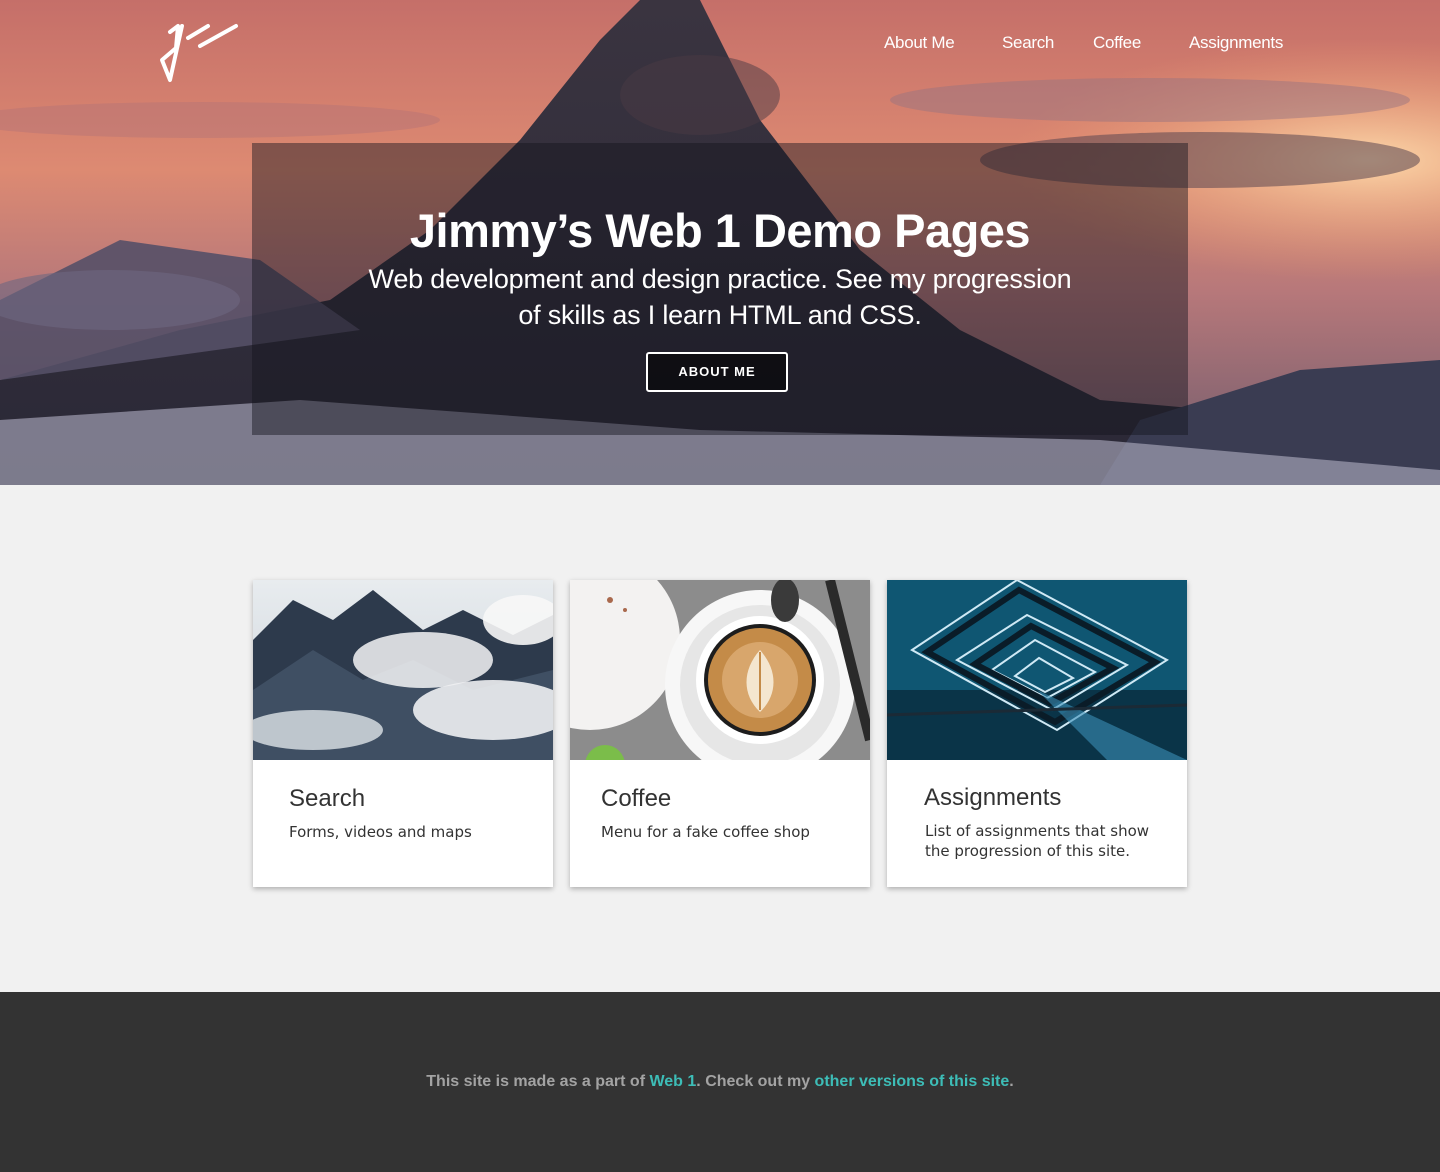 This screenshot has width=1440, height=1172. Describe the element at coordinates (380, 832) in the screenshot. I see `card-search-description: Forms, videos and maps` at that location.